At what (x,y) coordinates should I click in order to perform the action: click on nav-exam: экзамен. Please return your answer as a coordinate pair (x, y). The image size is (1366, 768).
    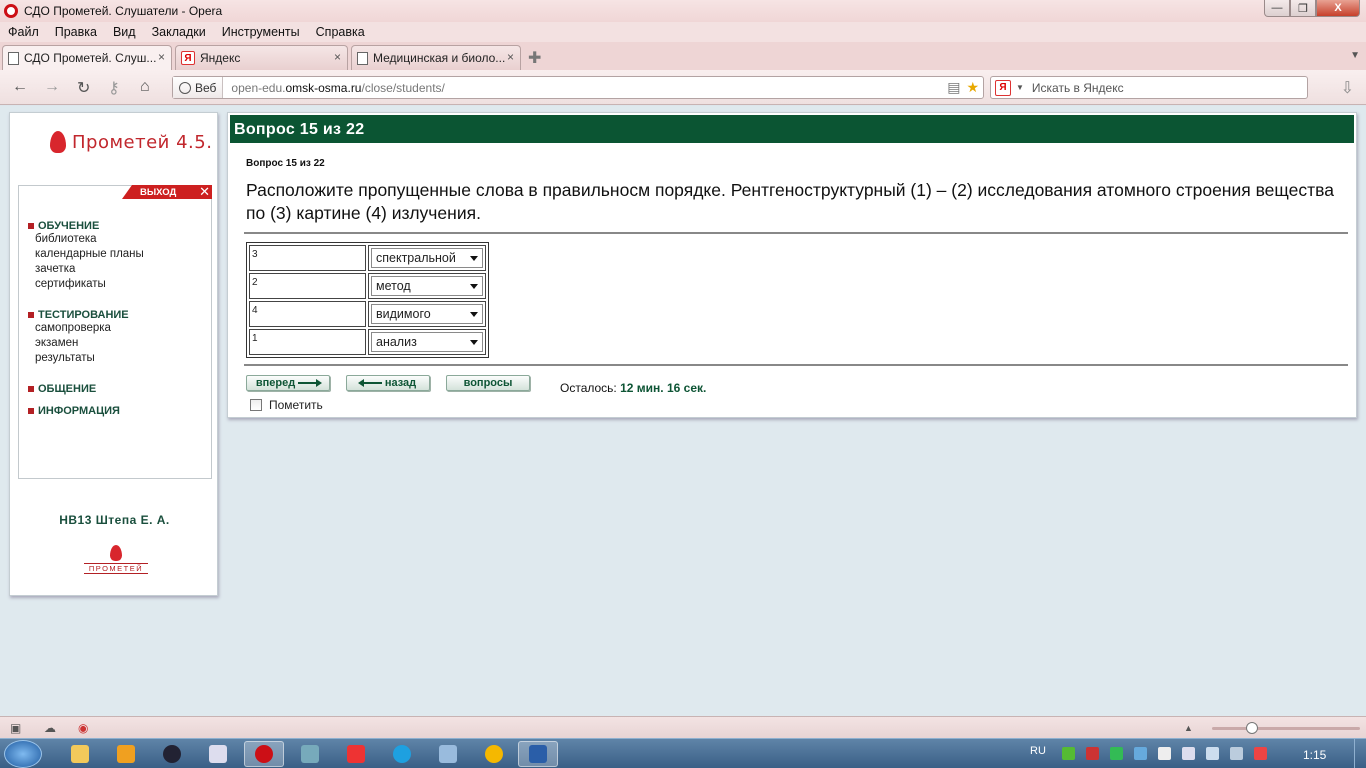
    Looking at the image, I should click on (78, 343).